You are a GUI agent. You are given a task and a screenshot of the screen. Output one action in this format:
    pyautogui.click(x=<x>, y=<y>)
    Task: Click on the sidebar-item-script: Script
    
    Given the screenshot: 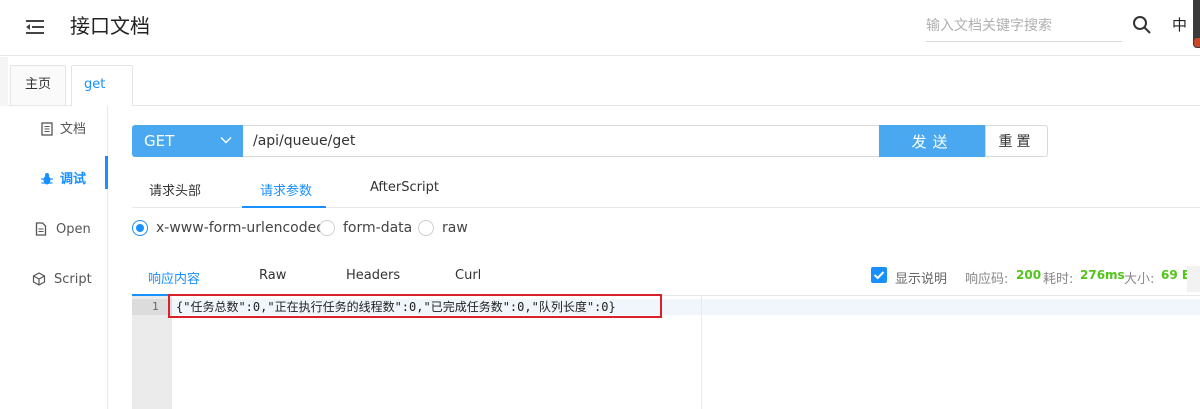 What is the action you would take?
    pyautogui.click(x=54, y=282)
    